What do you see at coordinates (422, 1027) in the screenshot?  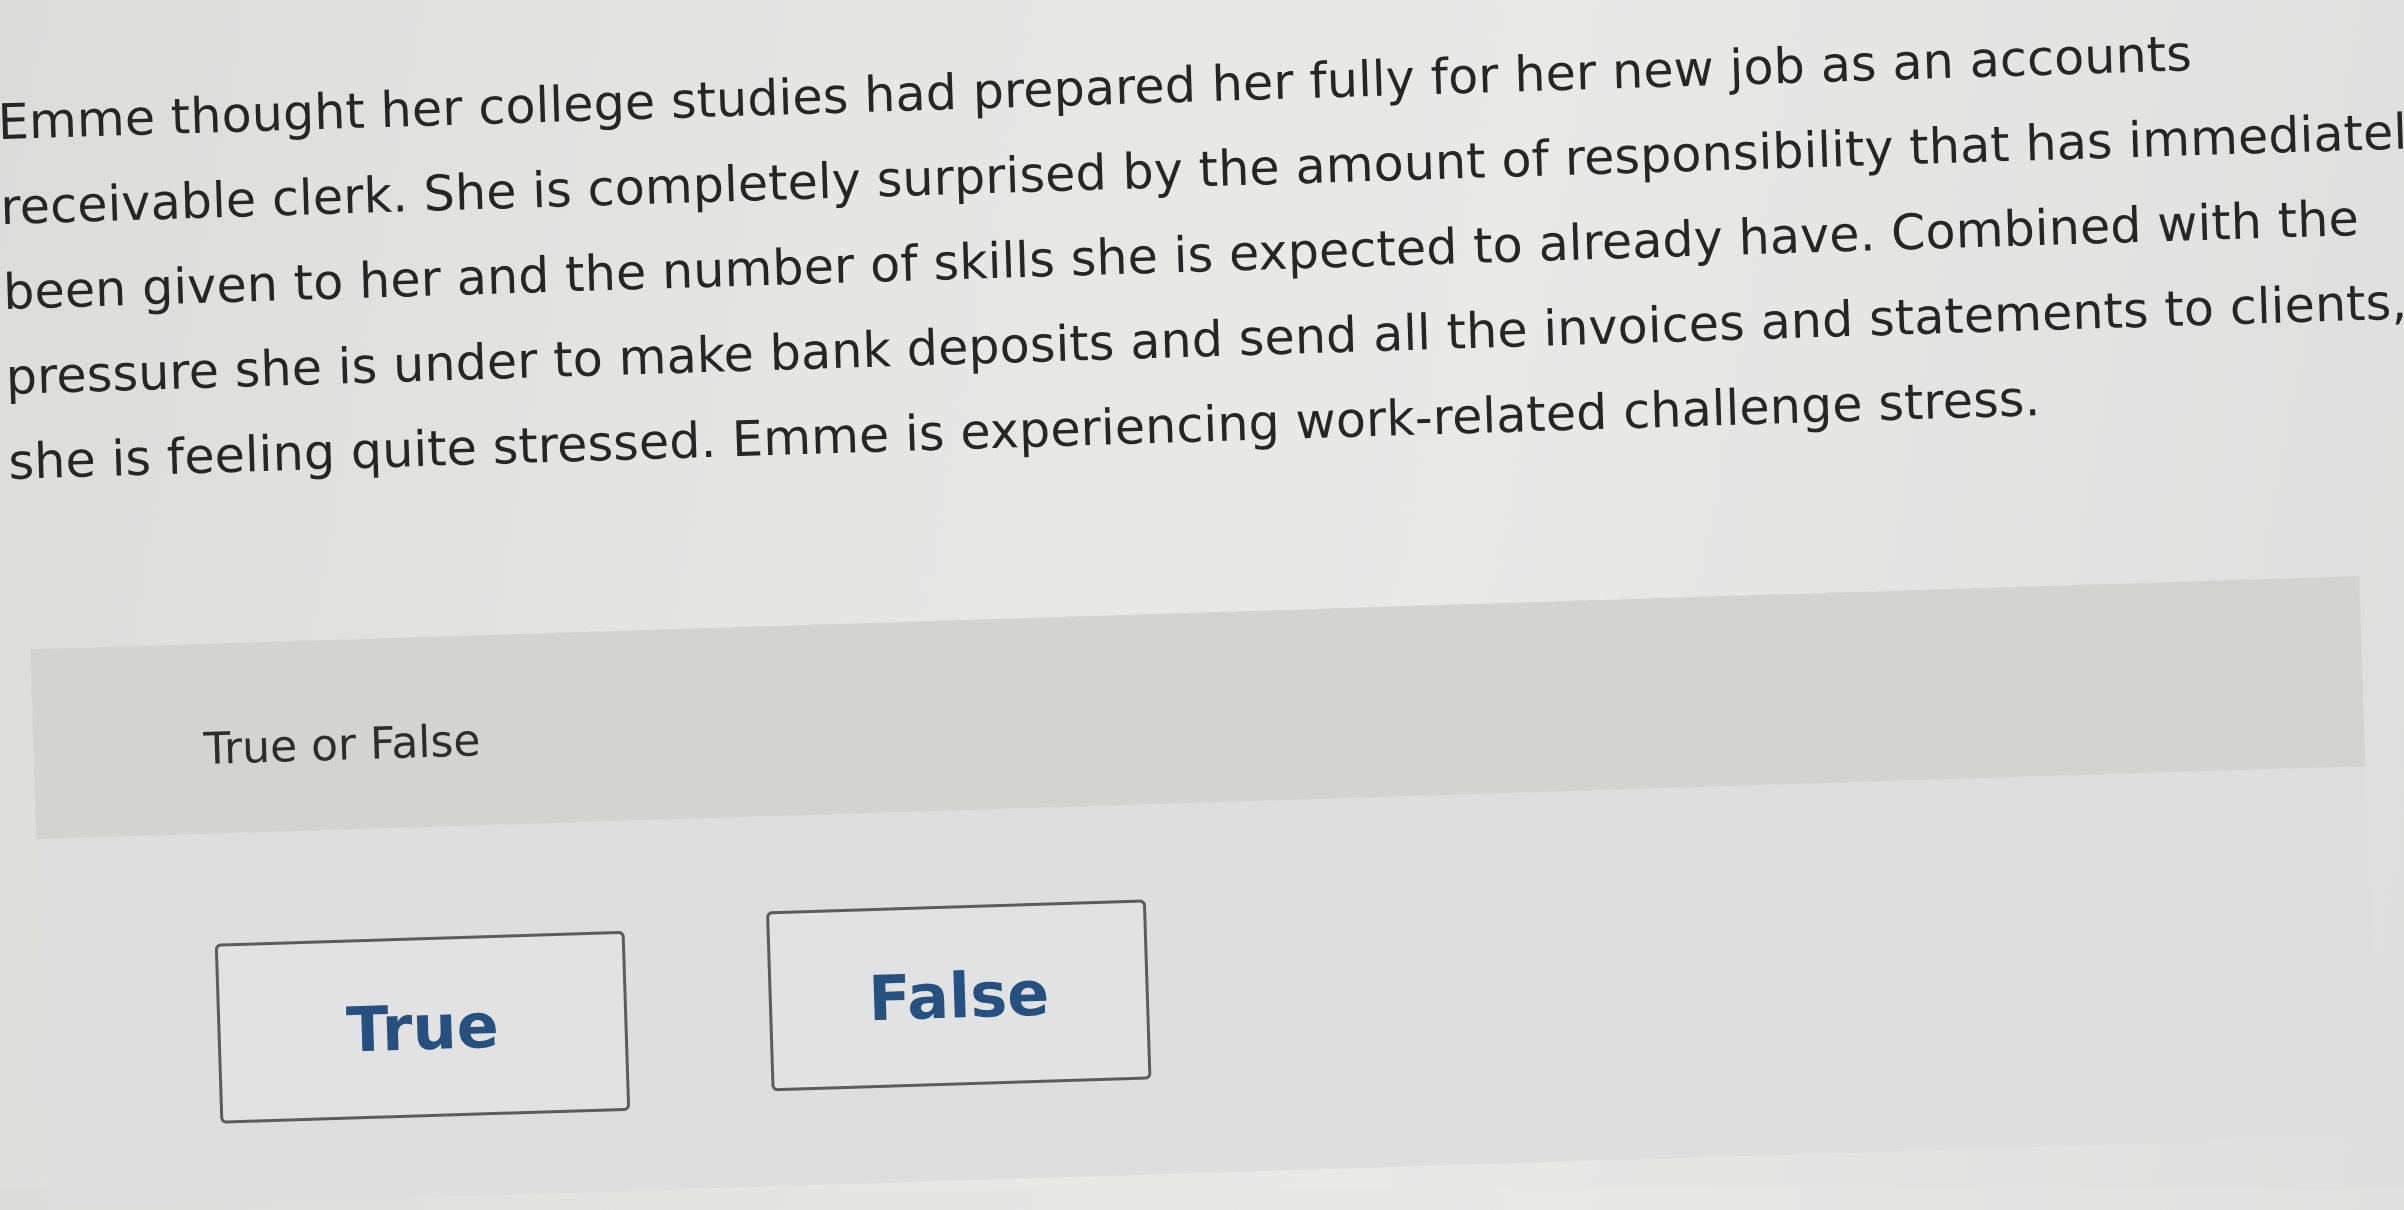 I see `true-button: True` at bounding box center [422, 1027].